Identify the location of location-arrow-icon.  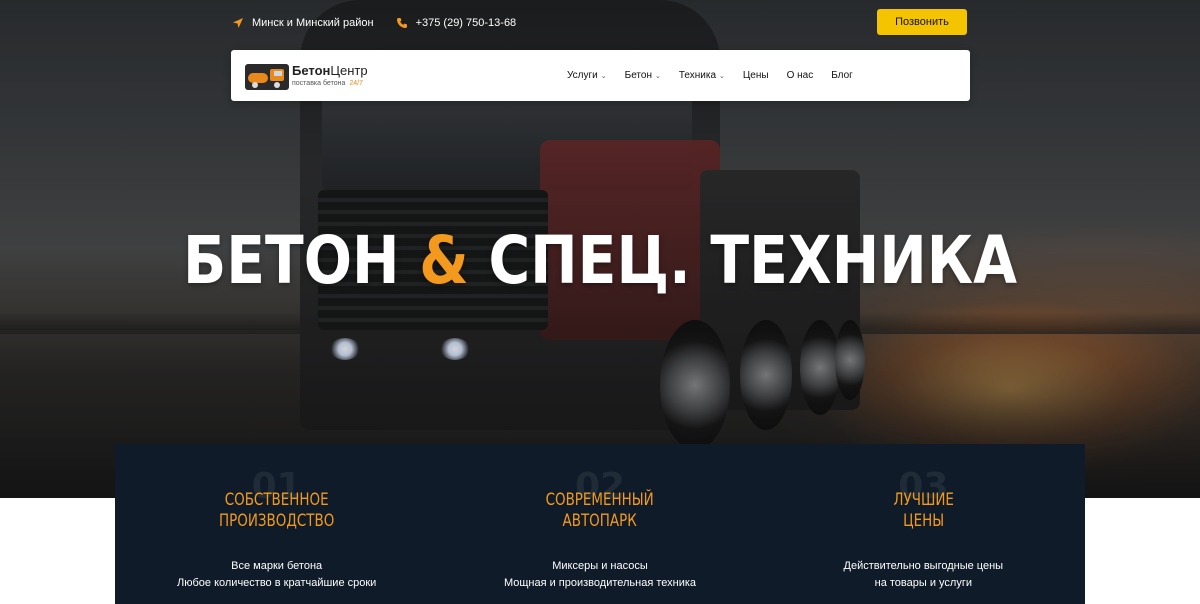
(238, 23).